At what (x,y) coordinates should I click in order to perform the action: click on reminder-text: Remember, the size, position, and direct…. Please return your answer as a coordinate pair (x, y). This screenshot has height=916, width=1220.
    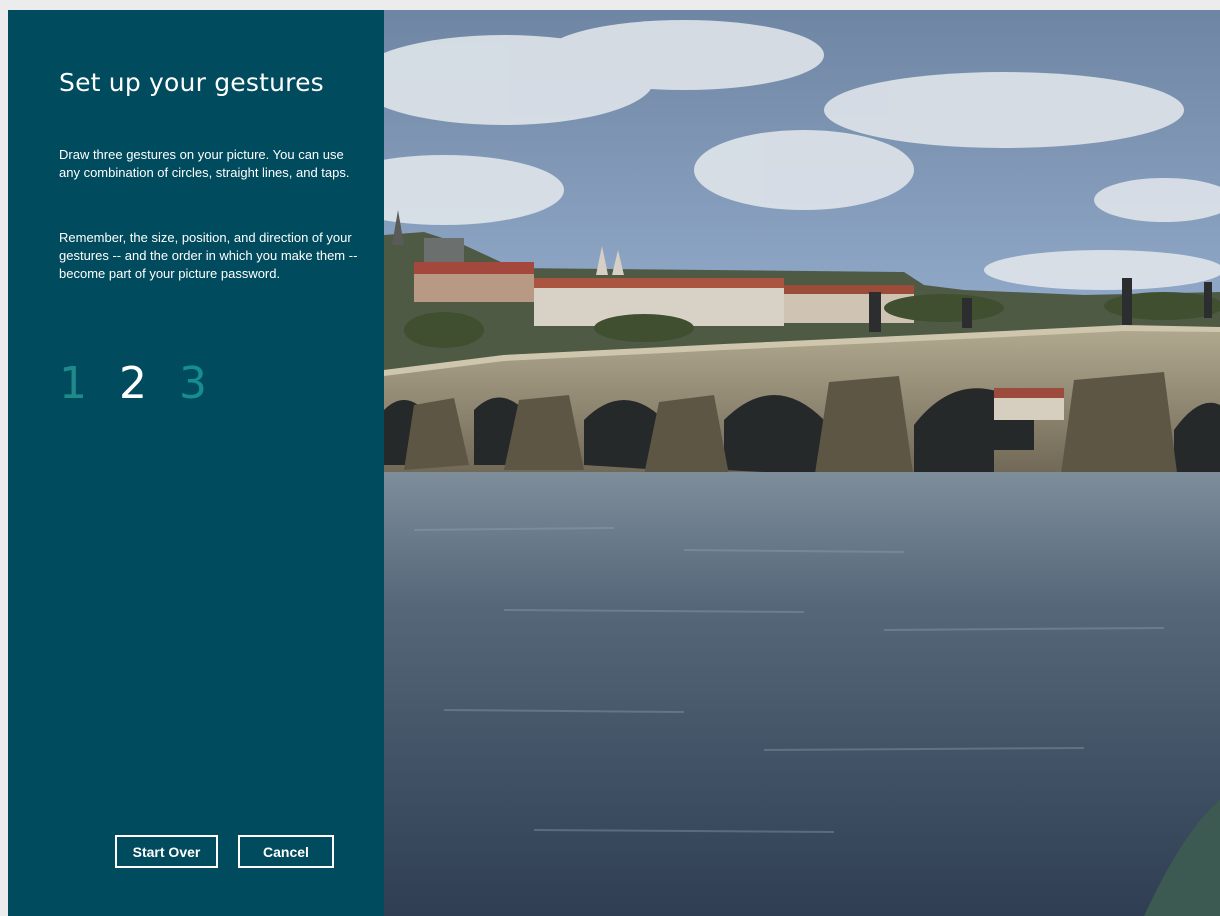
    Looking at the image, I should click on (208, 255).